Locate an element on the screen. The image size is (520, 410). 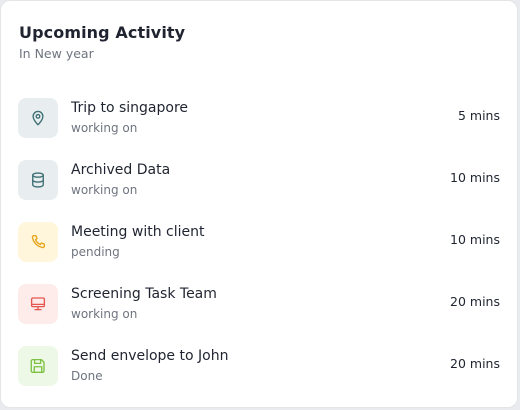
activity-title: Archived Data is located at coordinates (121, 170).